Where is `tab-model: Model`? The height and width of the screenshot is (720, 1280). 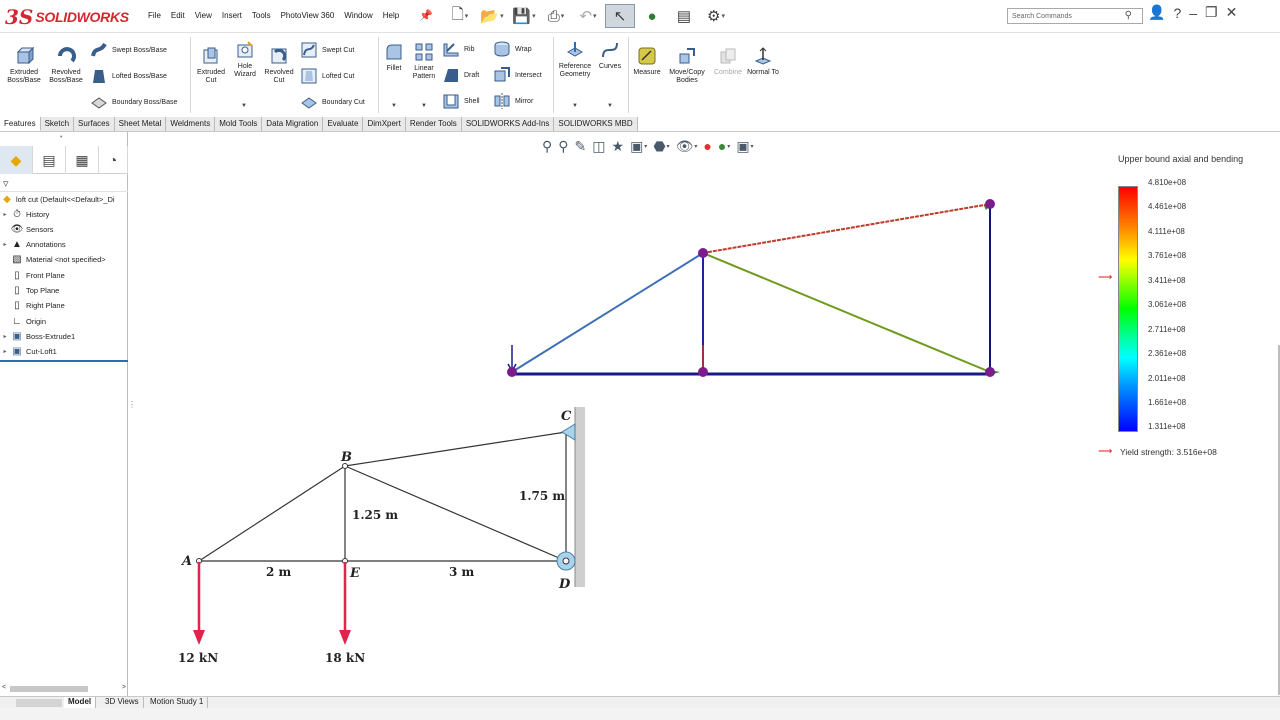
tab-model: Model is located at coordinates (80, 702).